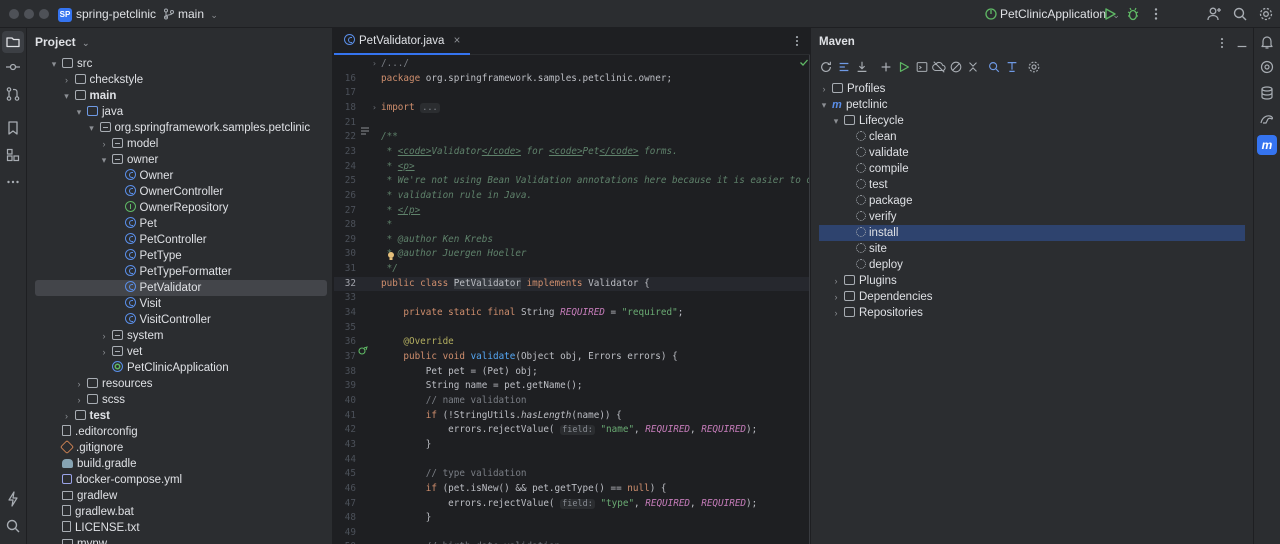 This screenshot has width=1280, height=544. I want to click on tree-item-gitignore: .gitignore, so click(179, 447).